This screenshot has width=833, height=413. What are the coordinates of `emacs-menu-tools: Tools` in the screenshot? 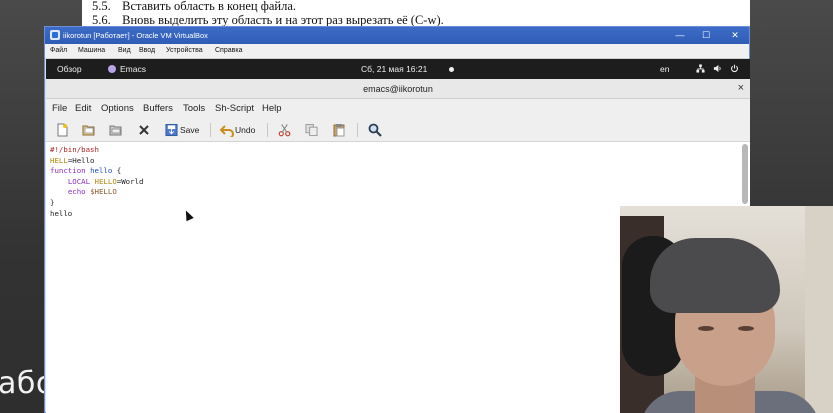 It's located at (194, 108).